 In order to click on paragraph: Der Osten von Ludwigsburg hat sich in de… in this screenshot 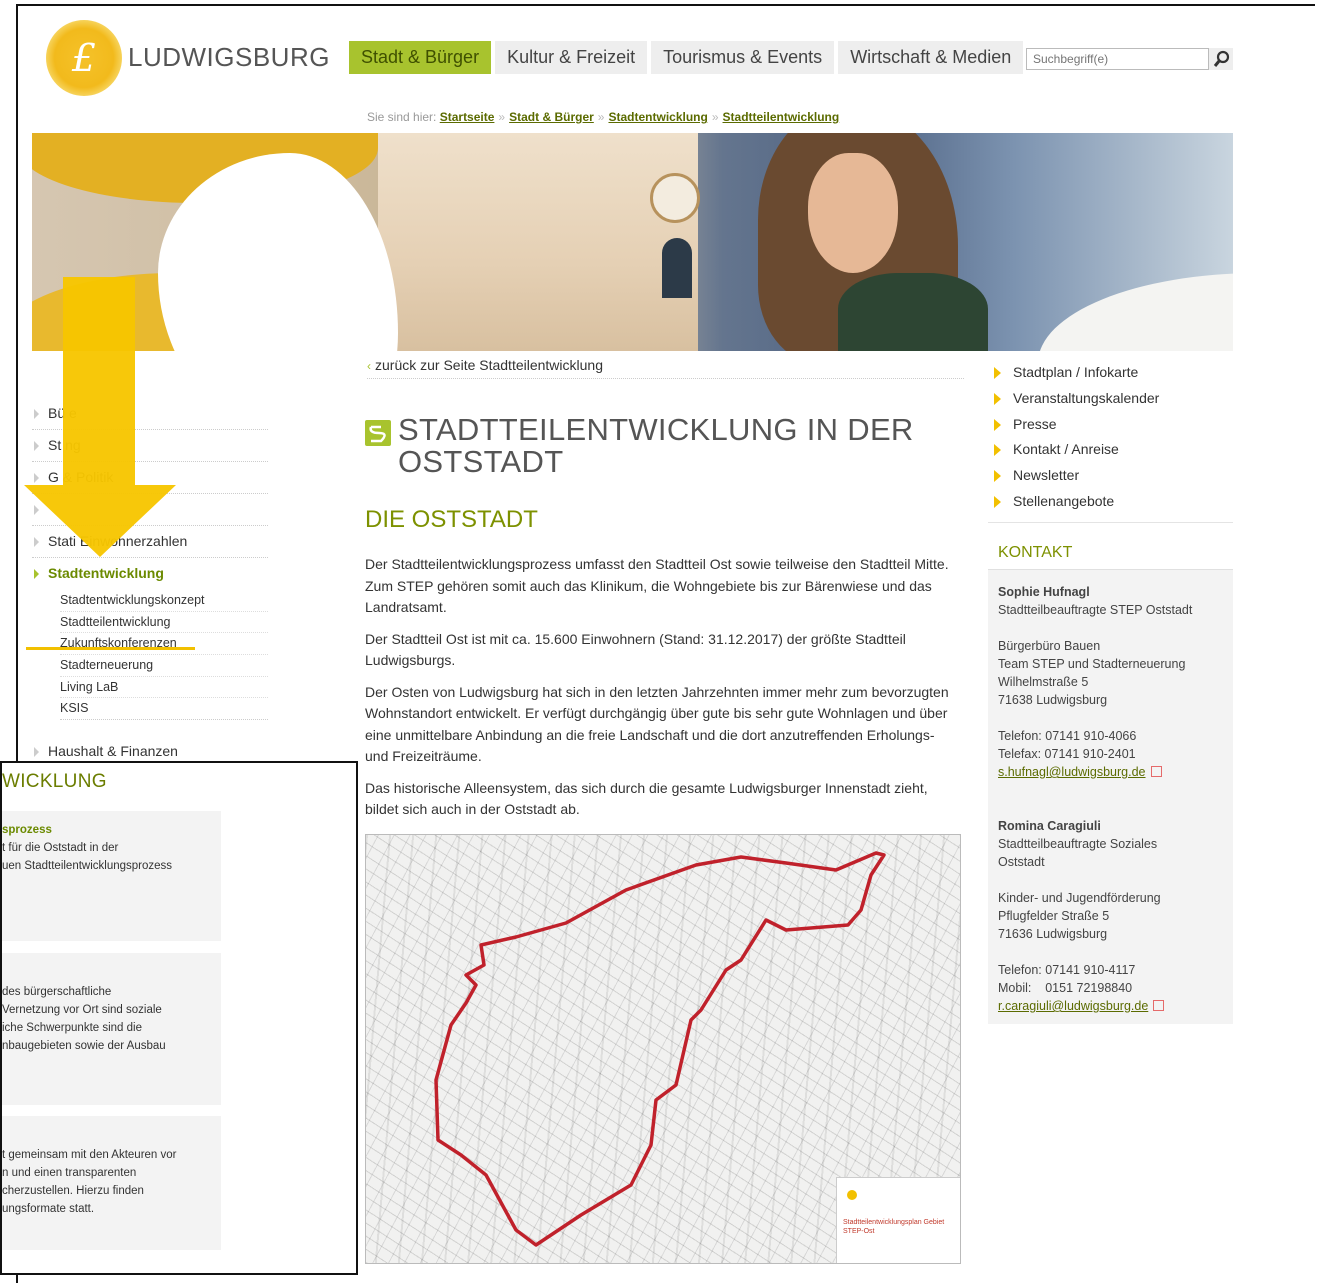, I will do `click(657, 724)`.